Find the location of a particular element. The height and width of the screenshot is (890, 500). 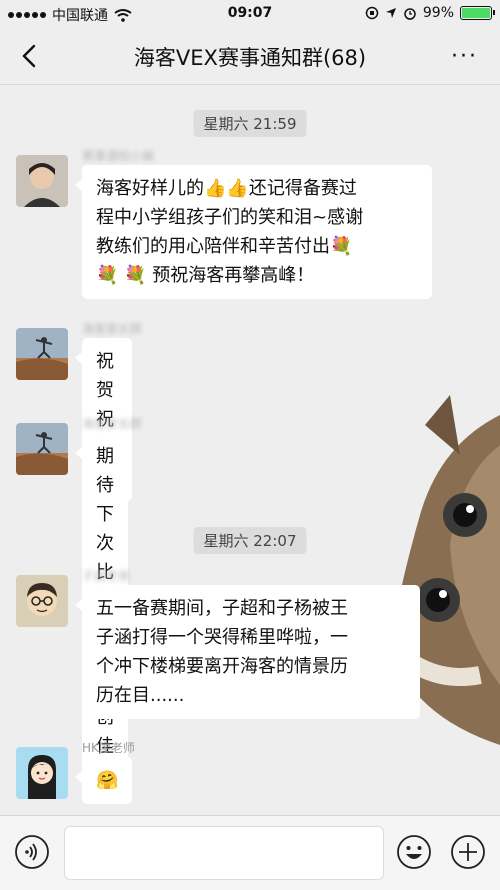

back-button is located at coordinates (30, 56).